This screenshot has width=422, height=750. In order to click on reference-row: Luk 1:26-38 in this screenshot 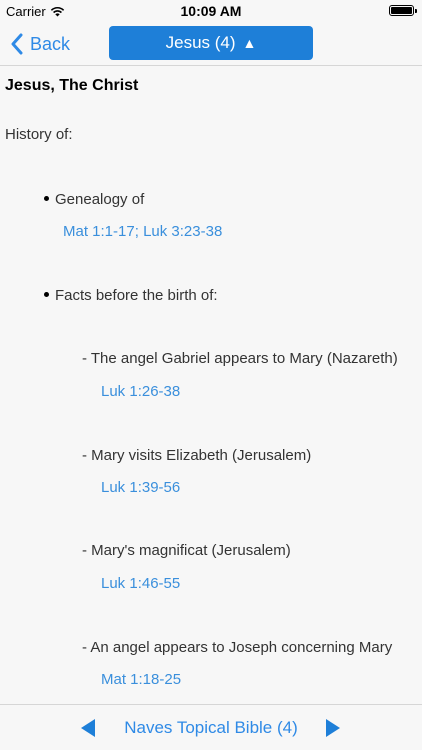, I will do `click(140, 391)`.